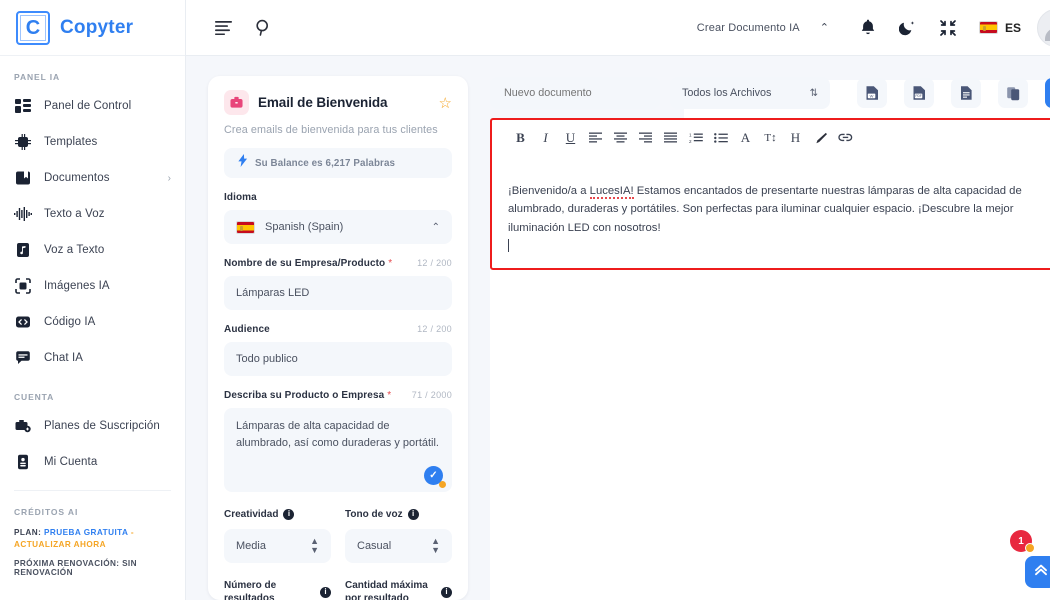 This screenshot has width=1050, height=600. What do you see at coordinates (1012, 27) in the screenshot?
I see `language-code: ES` at bounding box center [1012, 27].